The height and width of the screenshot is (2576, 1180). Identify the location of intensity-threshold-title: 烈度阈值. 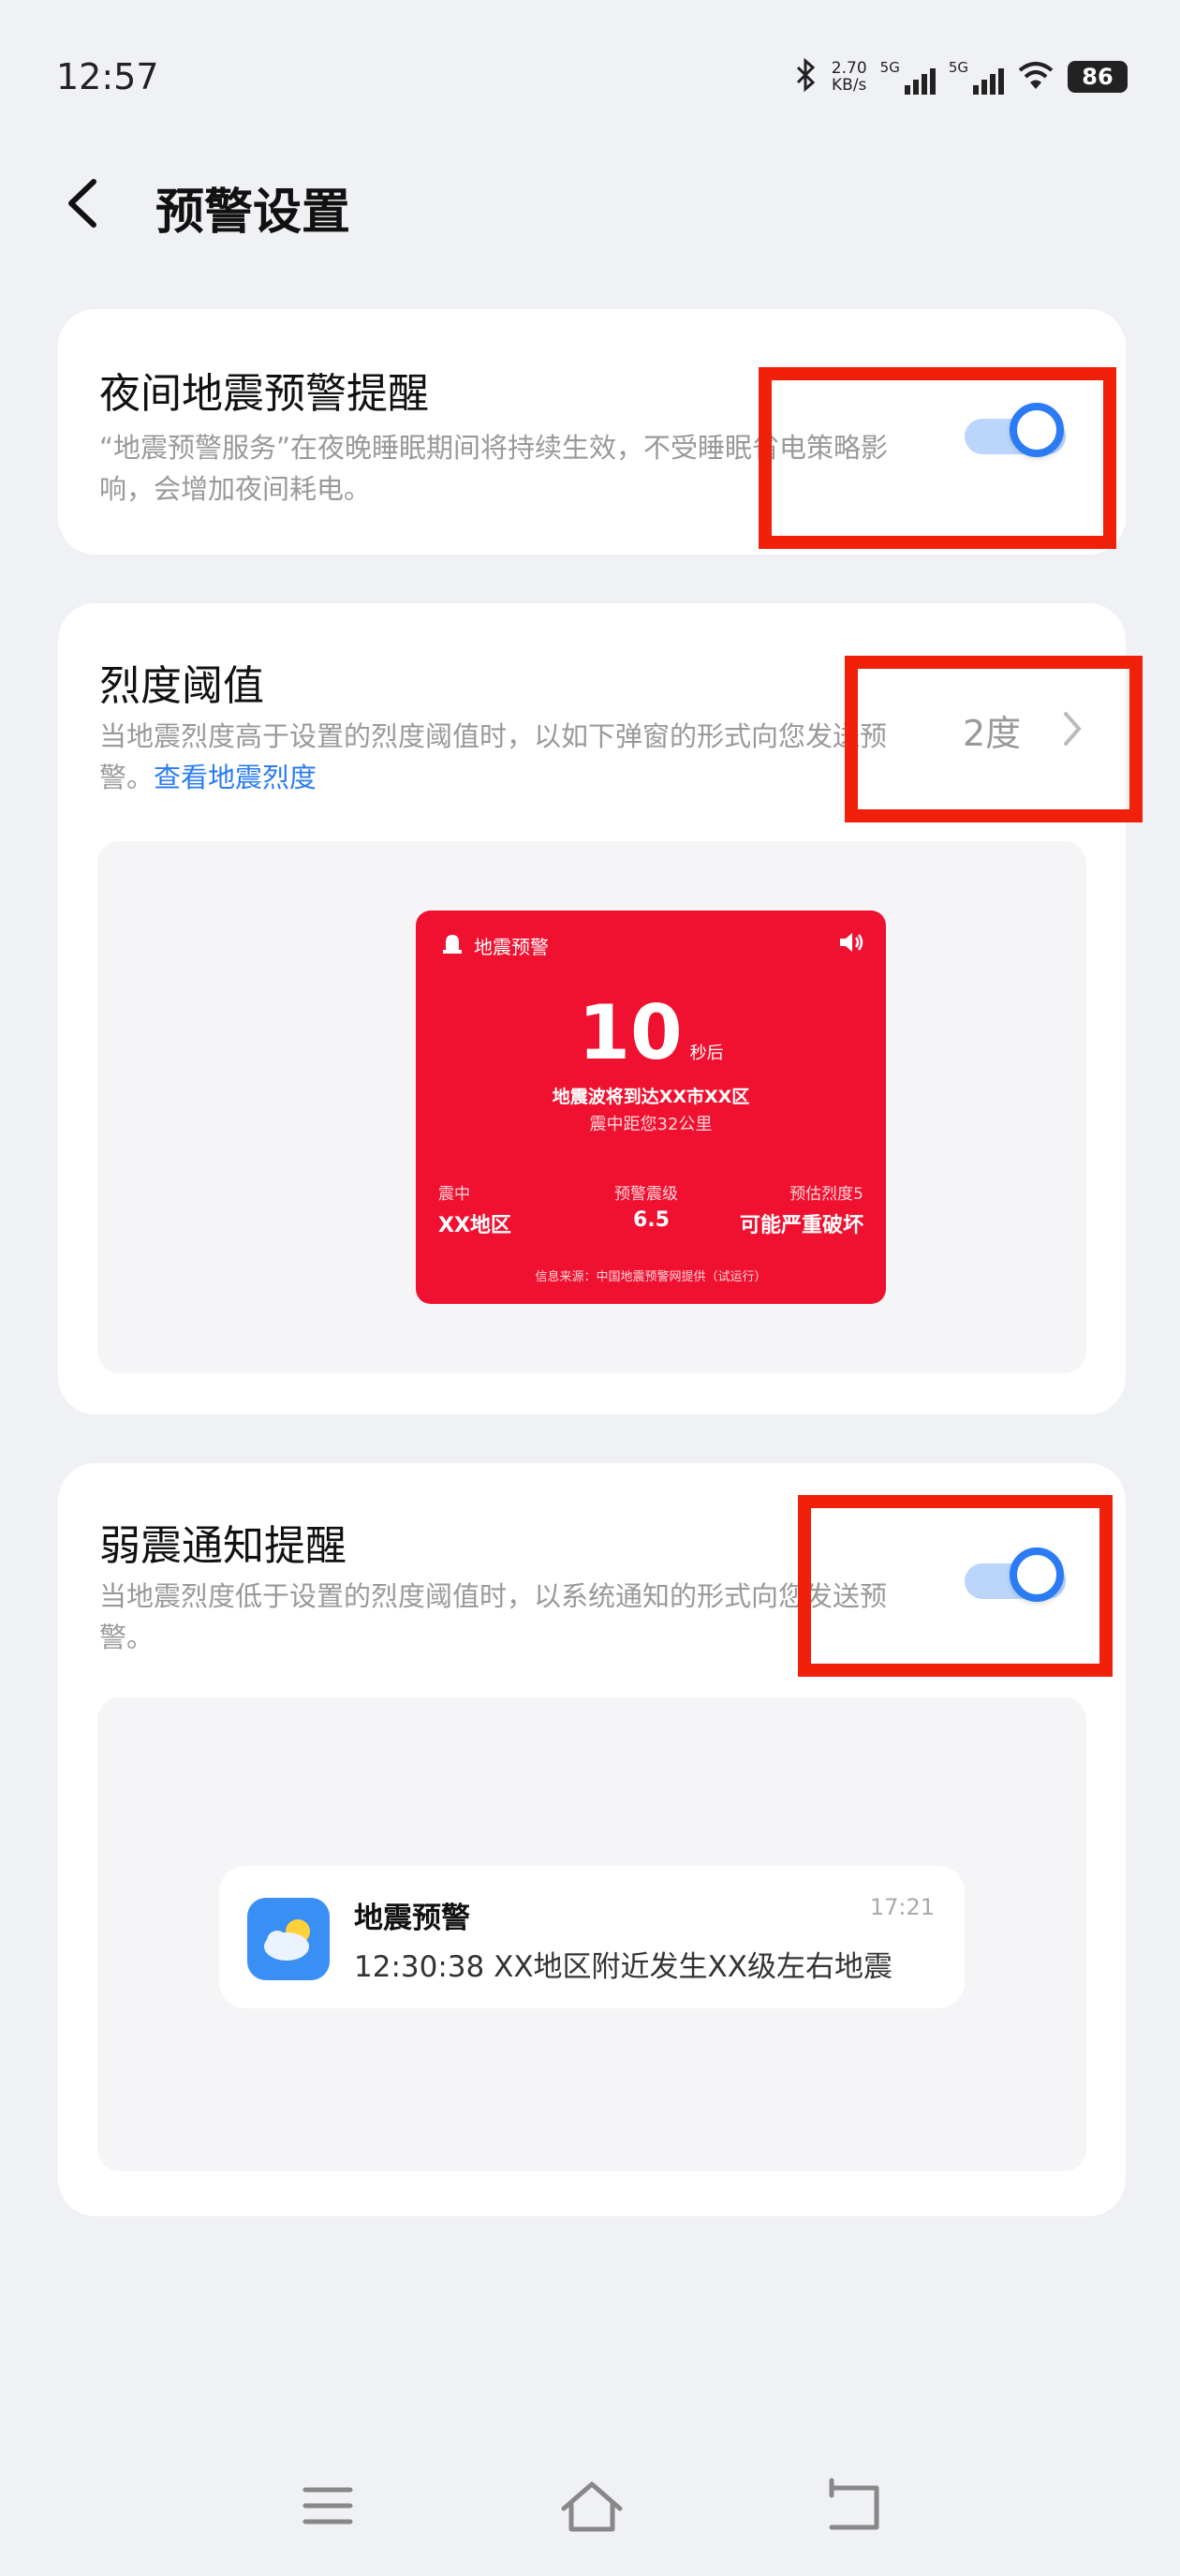
(181, 686).